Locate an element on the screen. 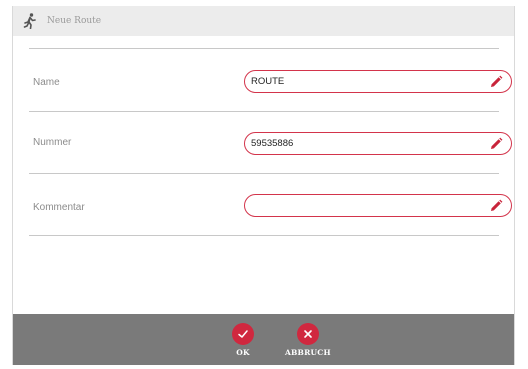 The height and width of the screenshot is (369, 528). kommentar-label: Kommentar is located at coordinates (59, 207).